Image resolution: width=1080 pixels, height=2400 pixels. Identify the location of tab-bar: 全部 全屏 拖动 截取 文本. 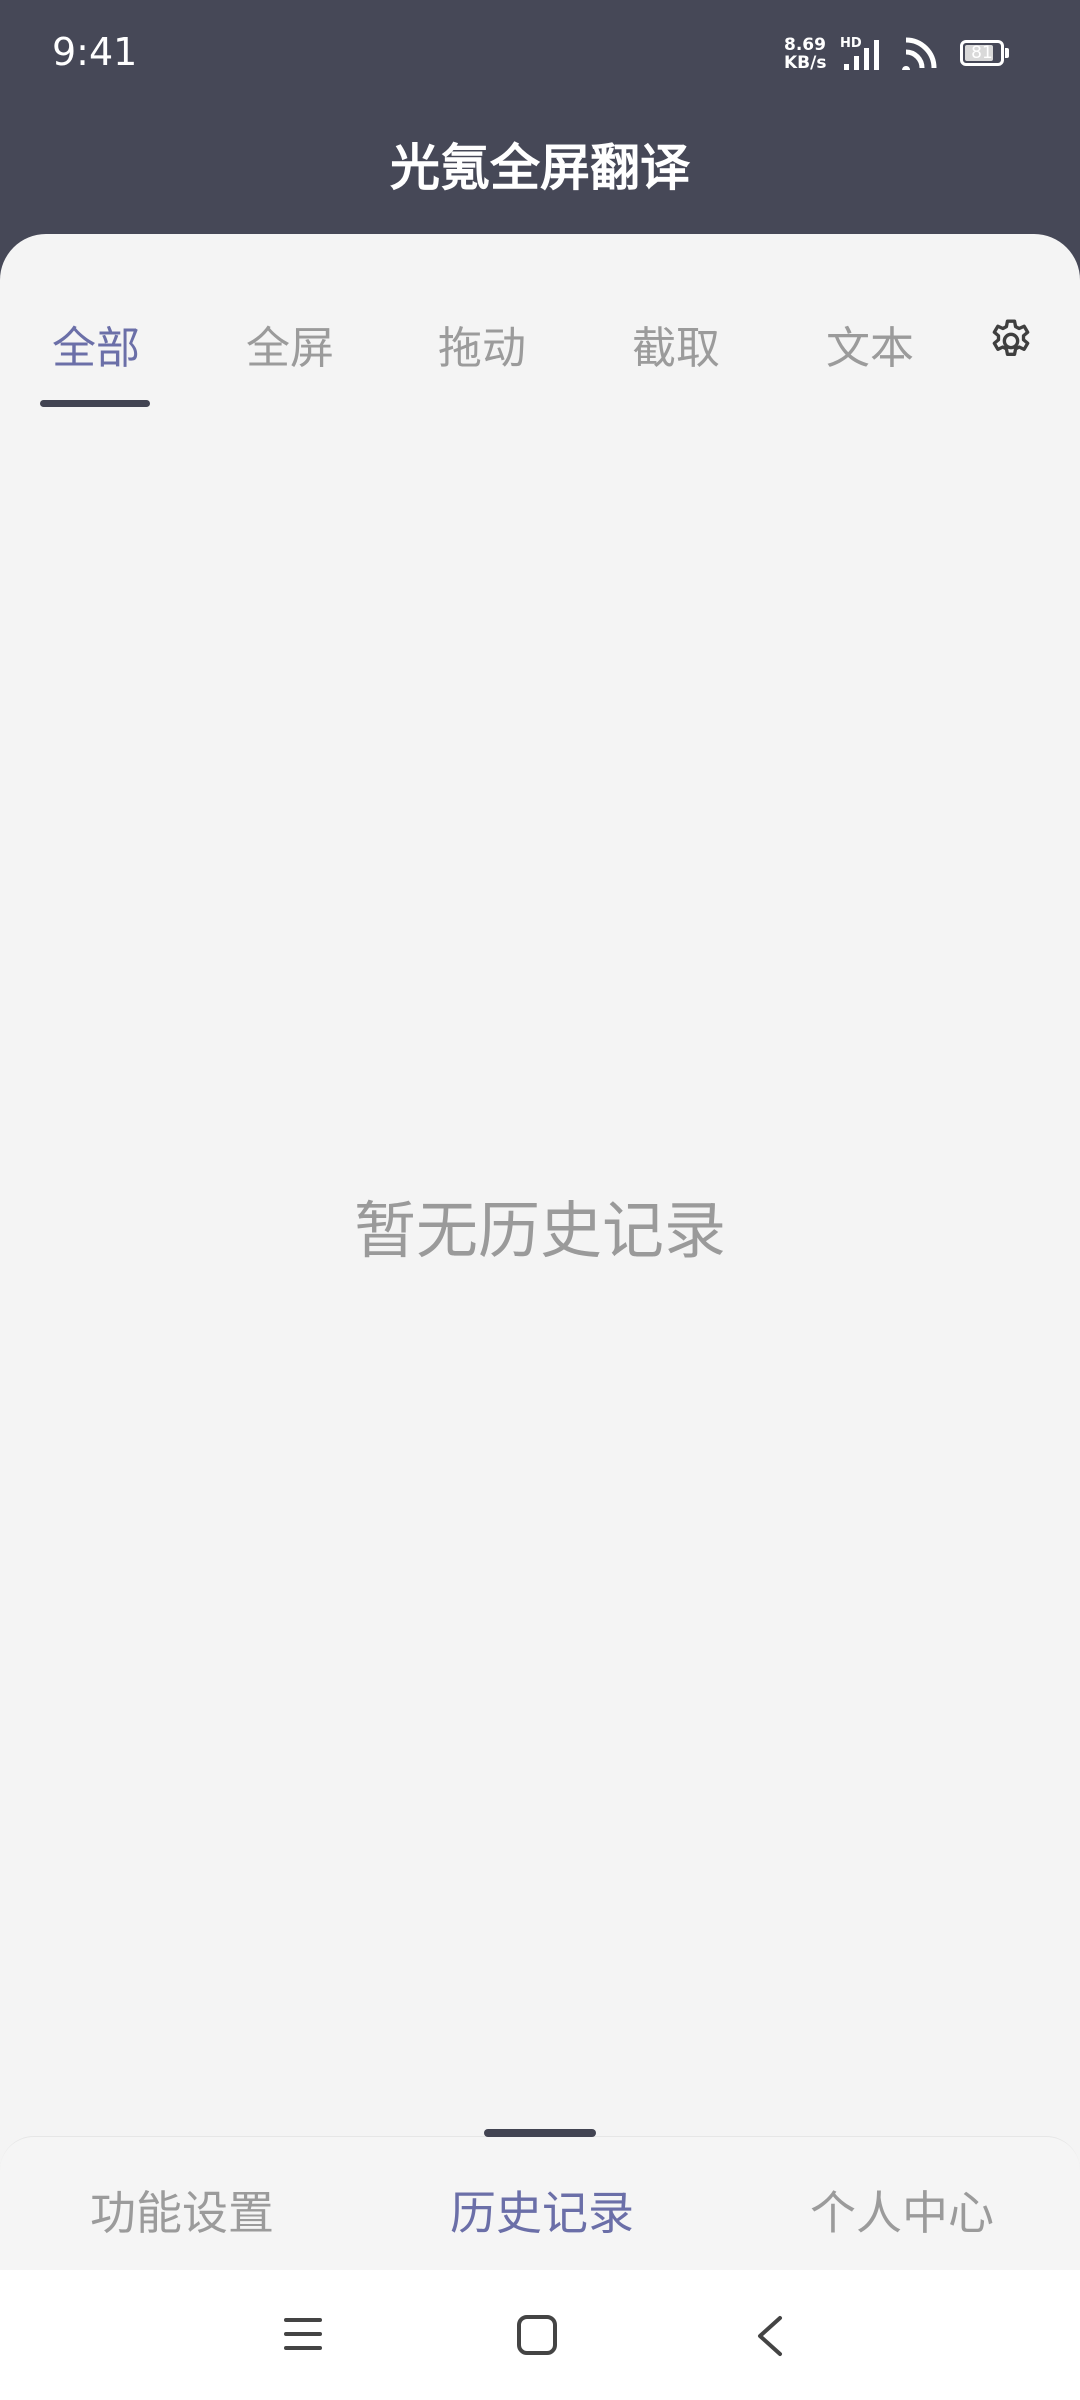
(540, 354).